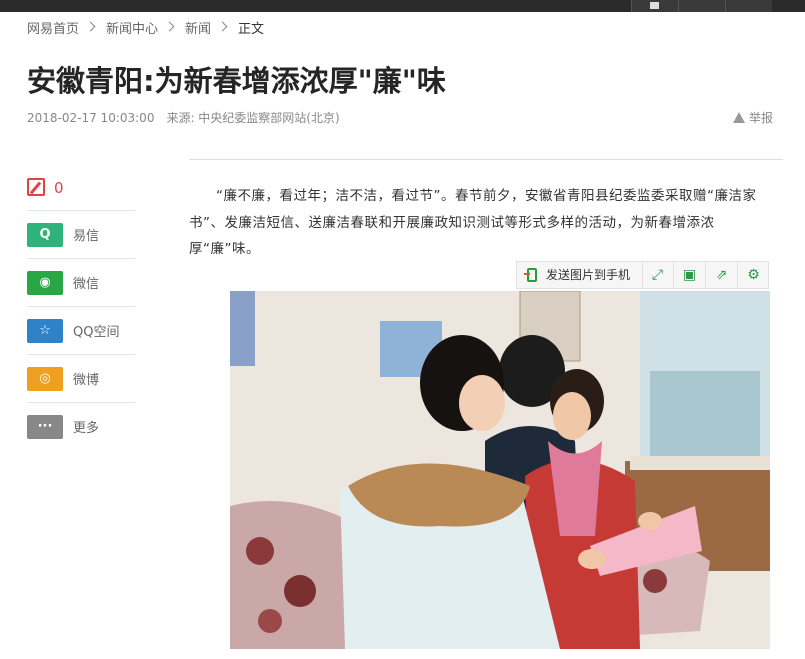 The height and width of the screenshot is (659, 805). Describe the element at coordinates (402, 6) in the screenshot. I see `top-bar` at that location.